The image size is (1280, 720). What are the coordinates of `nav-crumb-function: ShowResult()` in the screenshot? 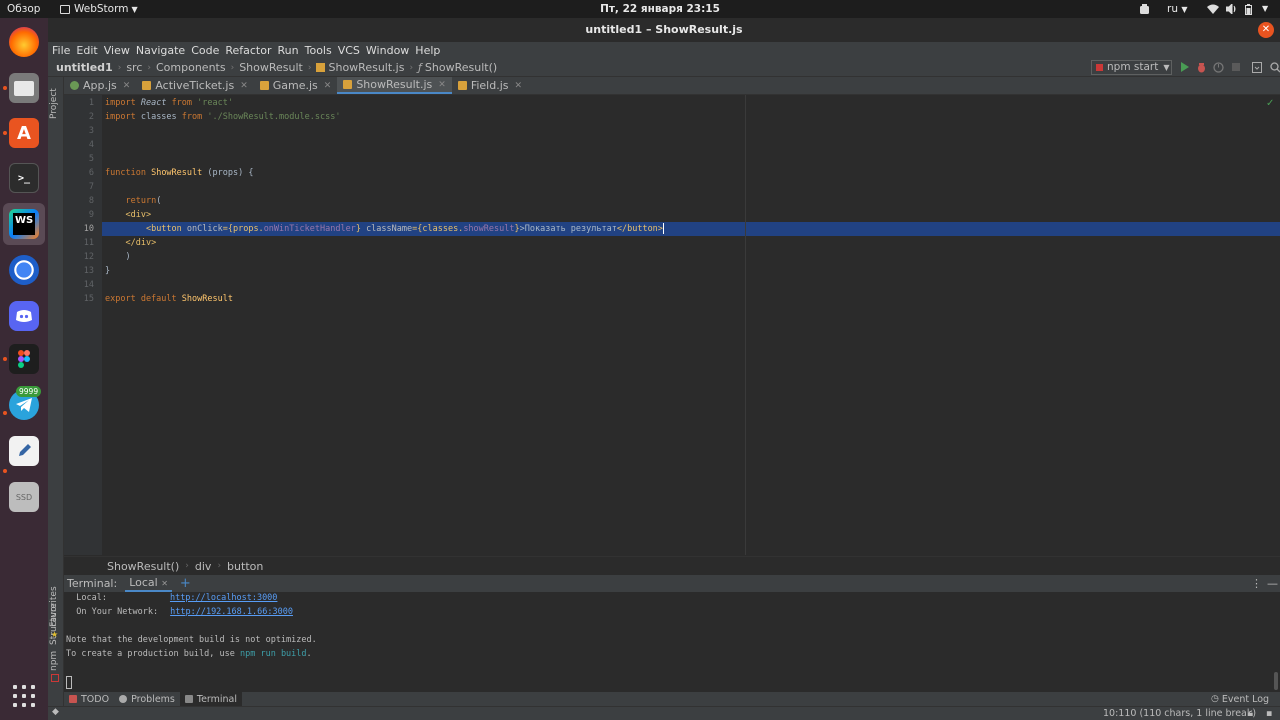 It's located at (461, 67).